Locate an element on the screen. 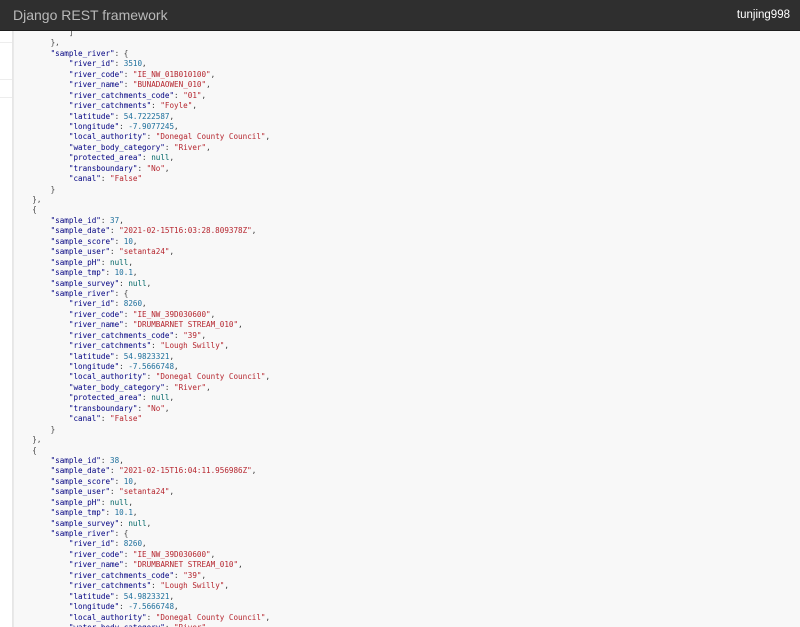 This screenshot has width=800, height=627. json-value: 37 is located at coordinates (115, 220).